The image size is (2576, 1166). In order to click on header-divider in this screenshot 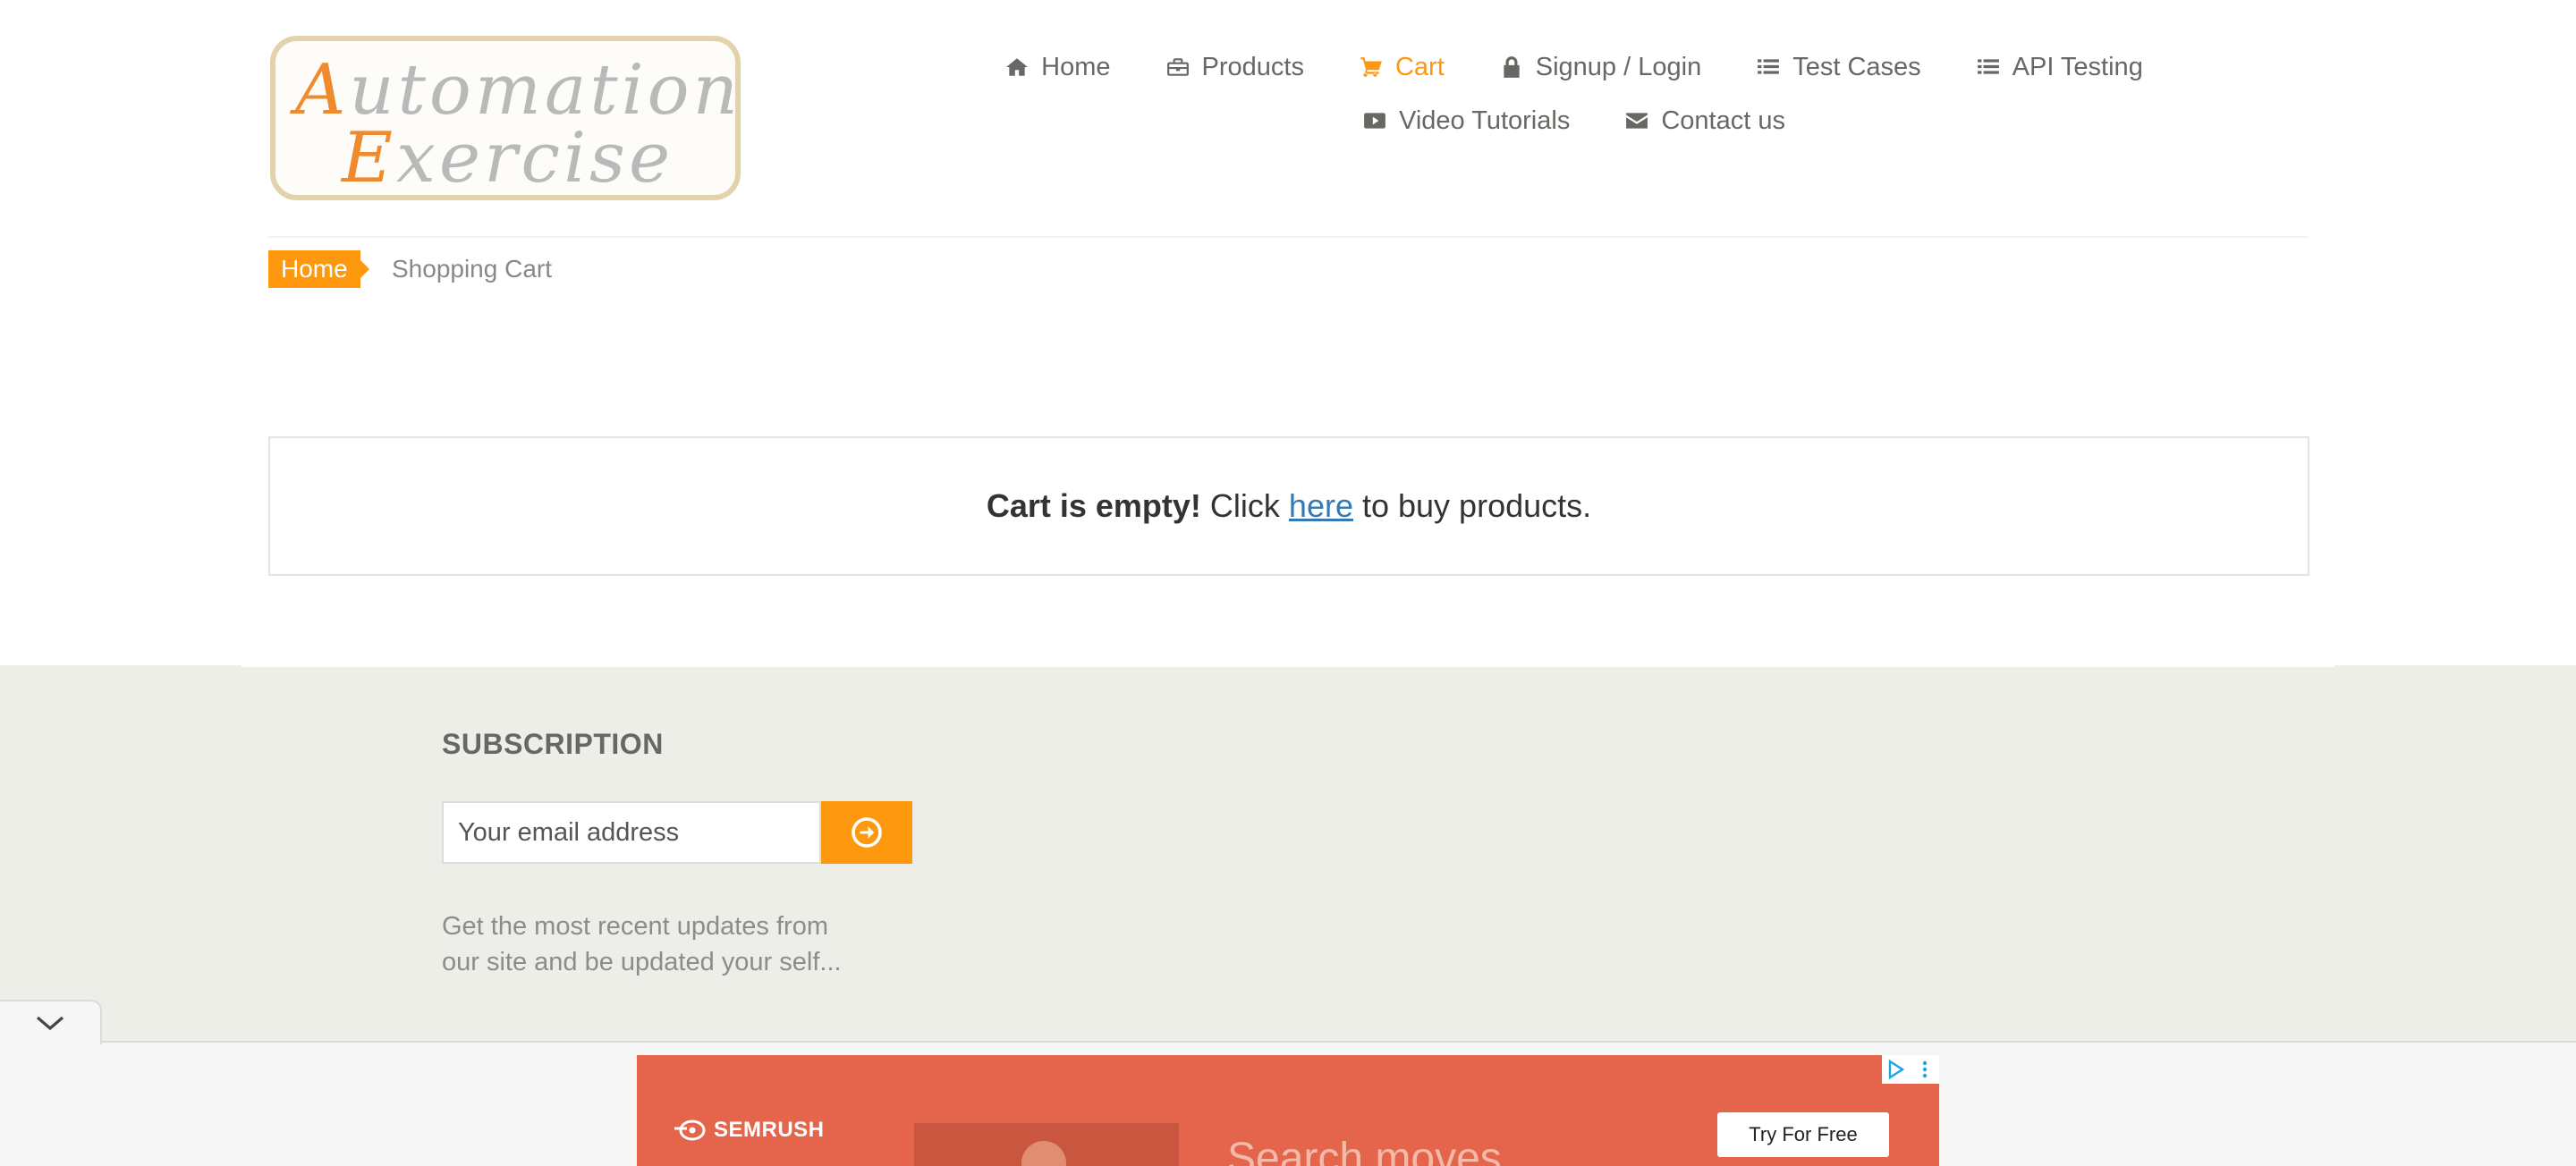, I will do `click(1288, 237)`.